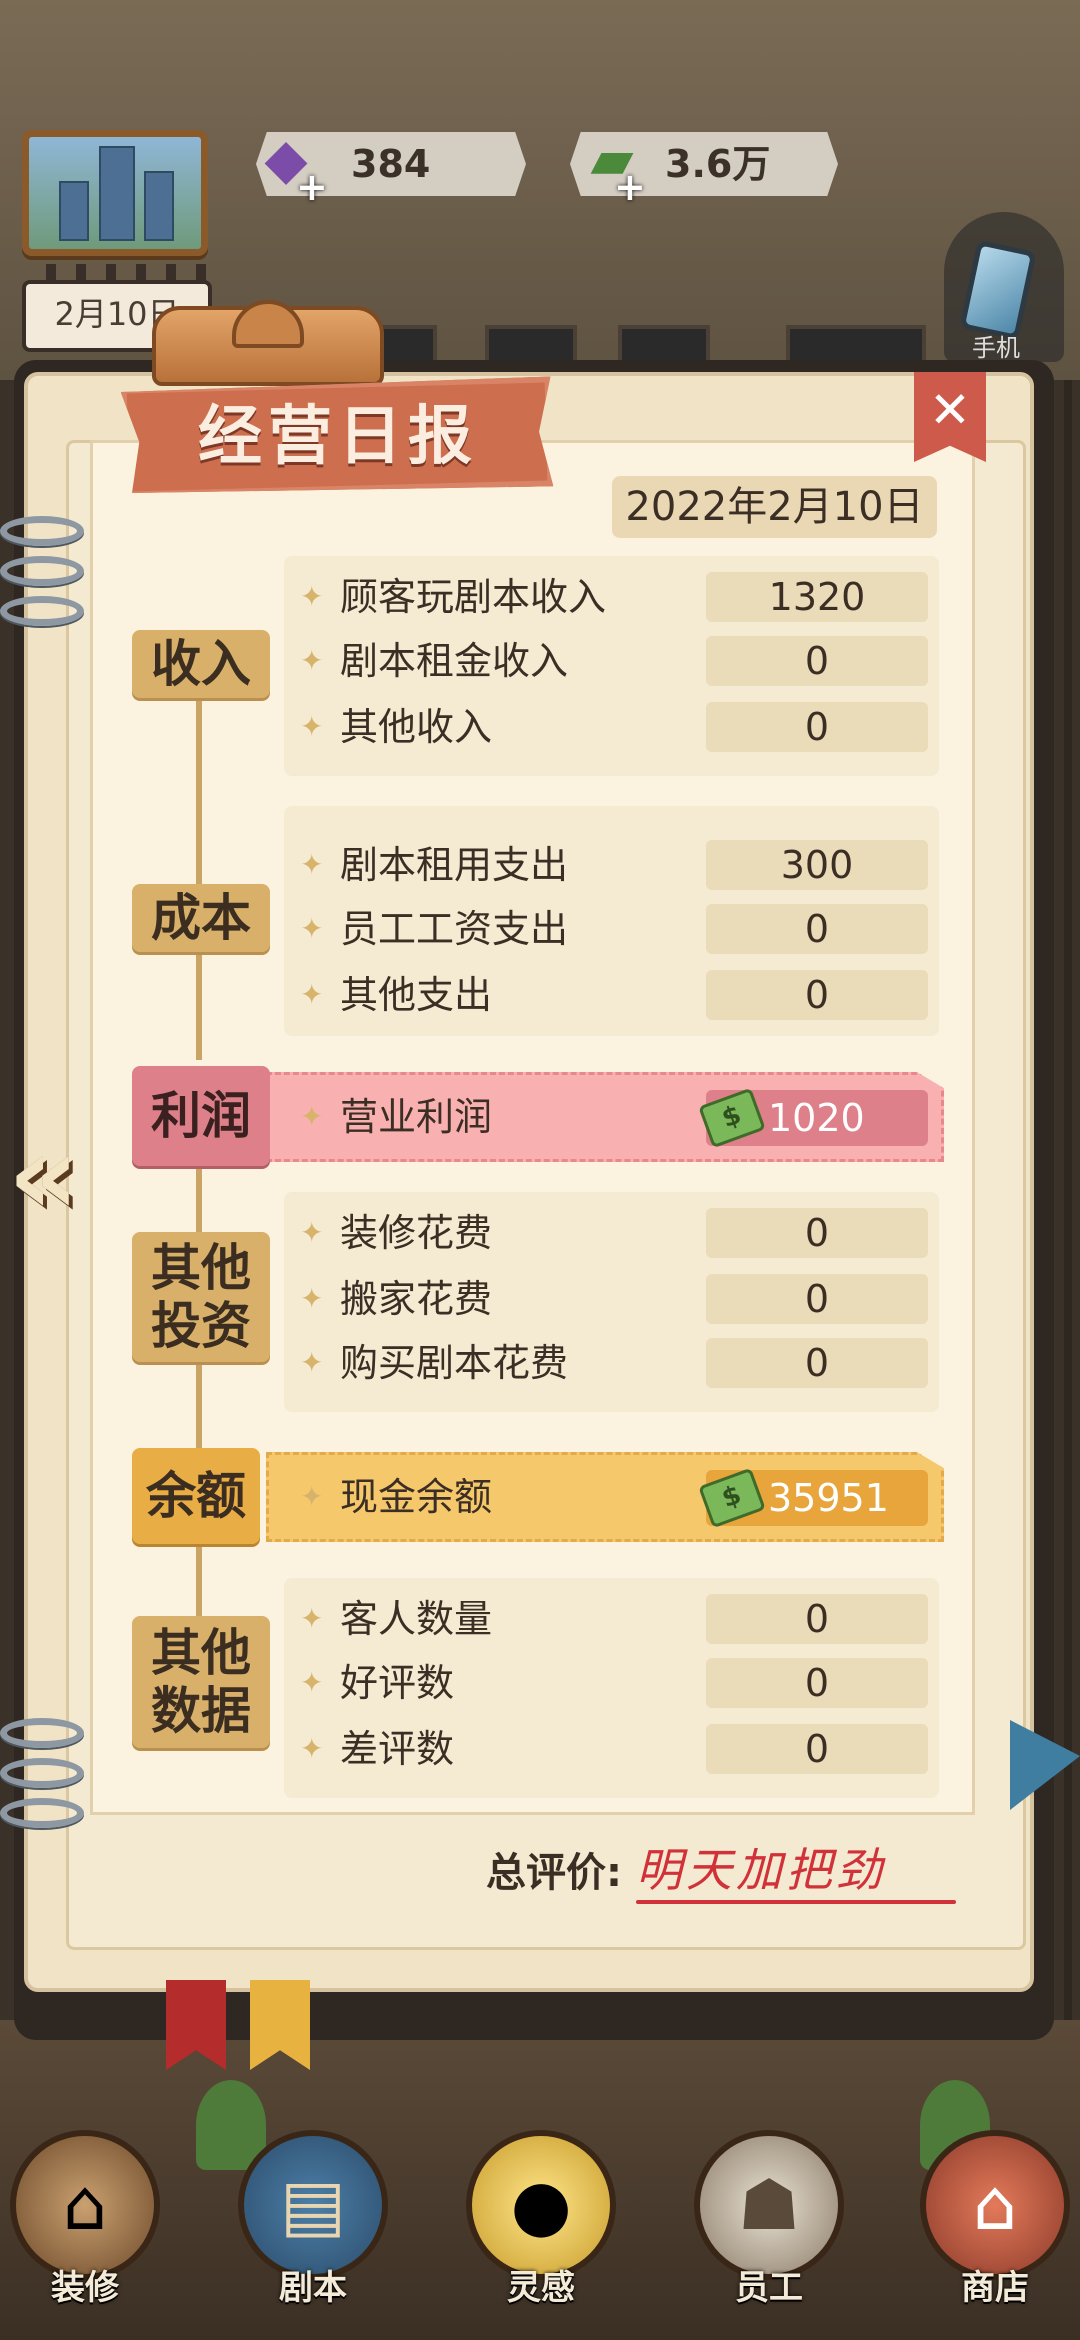  Describe the element at coordinates (995, 2205) in the screenshot. I see `shop-icon: ⌂` at that location.